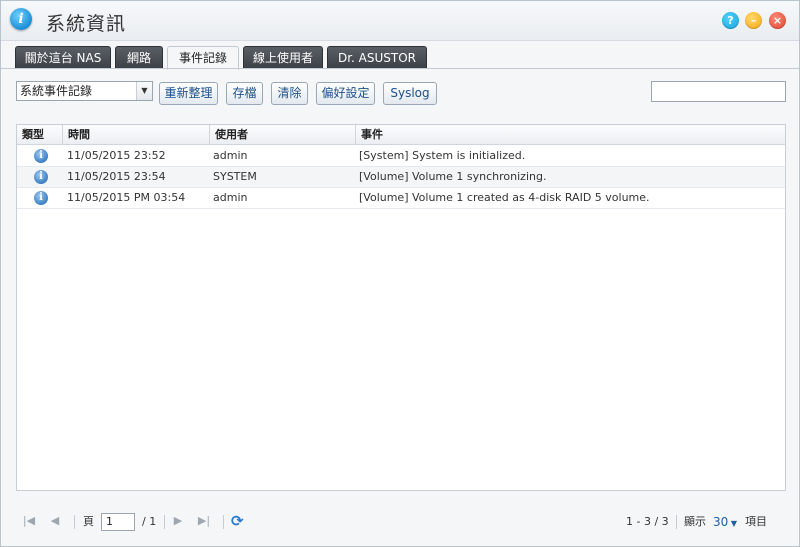 This screenshot has width=800, height=547. Describe the element at coordinates (139, 57) in the screenshot. I see `tab-network: 網路` at that location.